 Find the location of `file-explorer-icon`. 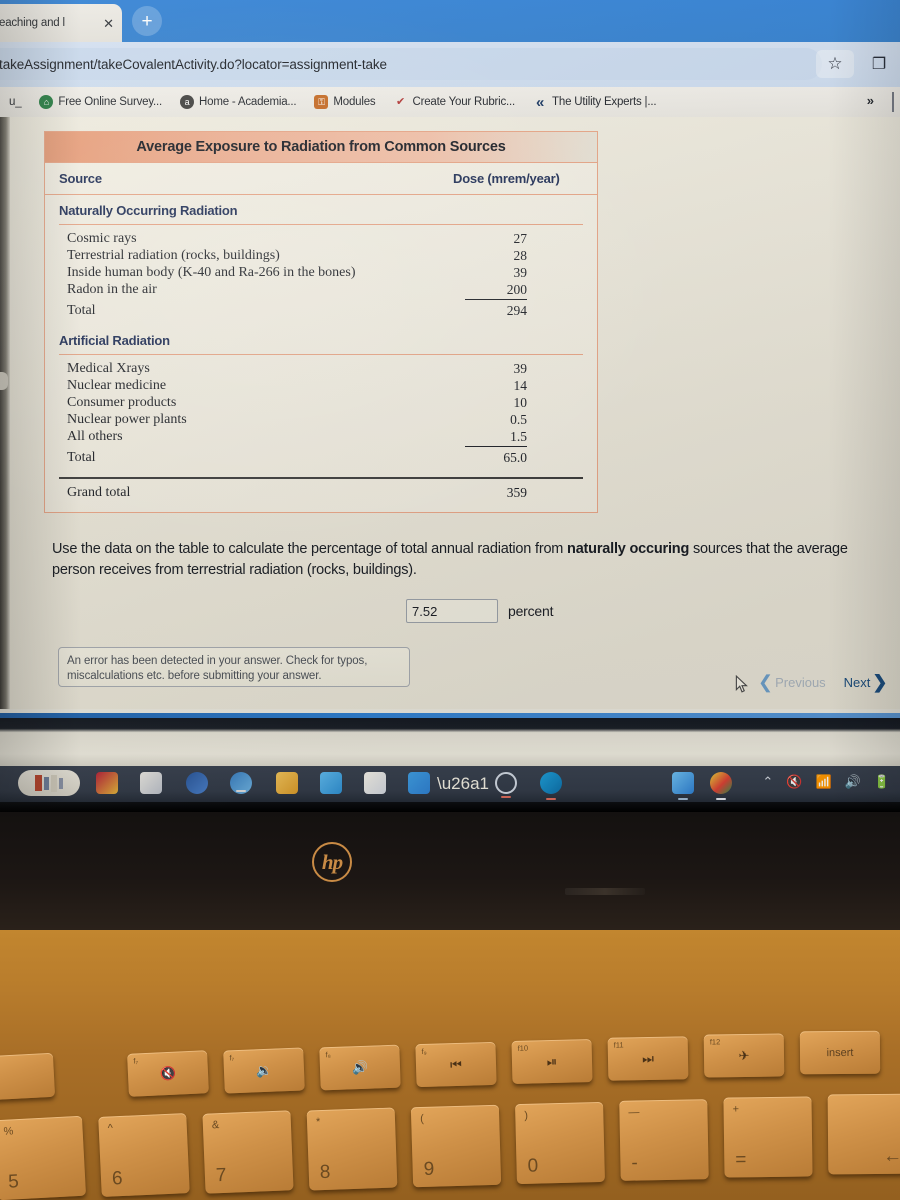

file-explorer-icon is located at coordinates (287, 783).